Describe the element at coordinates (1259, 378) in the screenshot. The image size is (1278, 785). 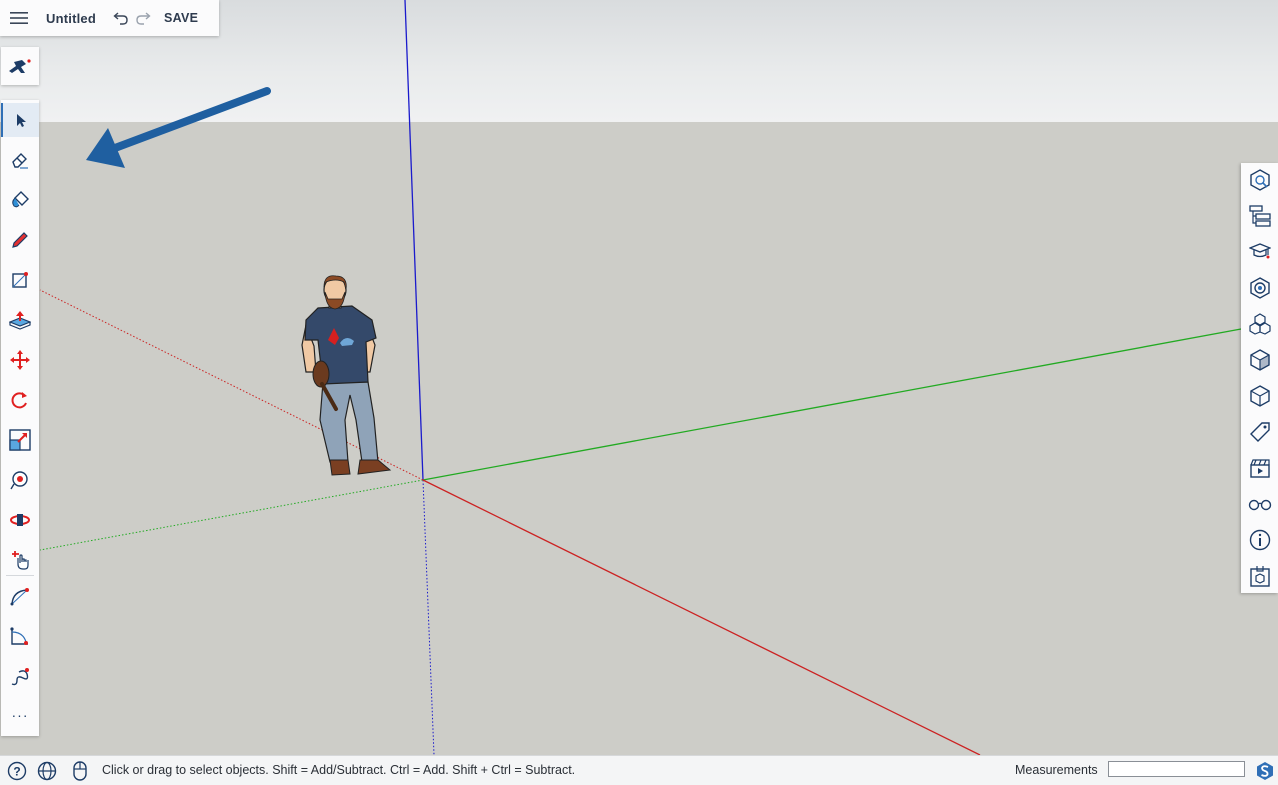
I see `right-tray` at that location.